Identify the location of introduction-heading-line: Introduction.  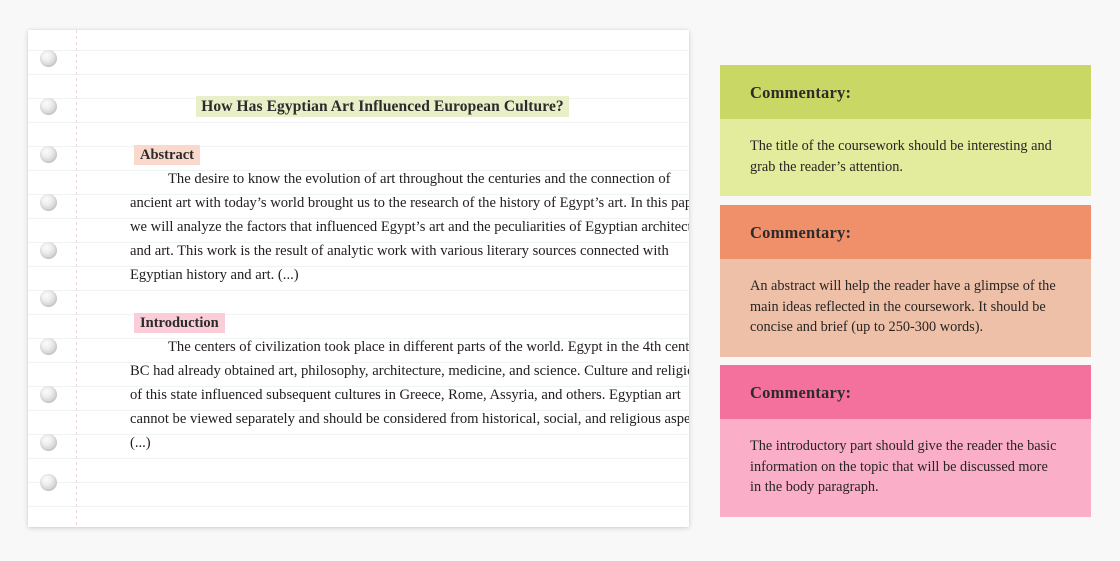
(179, 323).